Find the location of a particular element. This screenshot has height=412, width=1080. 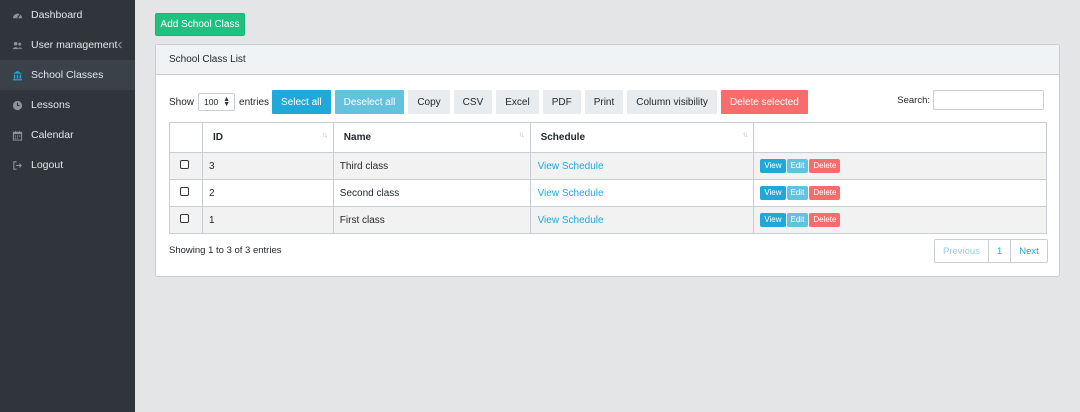

name-cell: Third class is located at coordinates (431, 166).